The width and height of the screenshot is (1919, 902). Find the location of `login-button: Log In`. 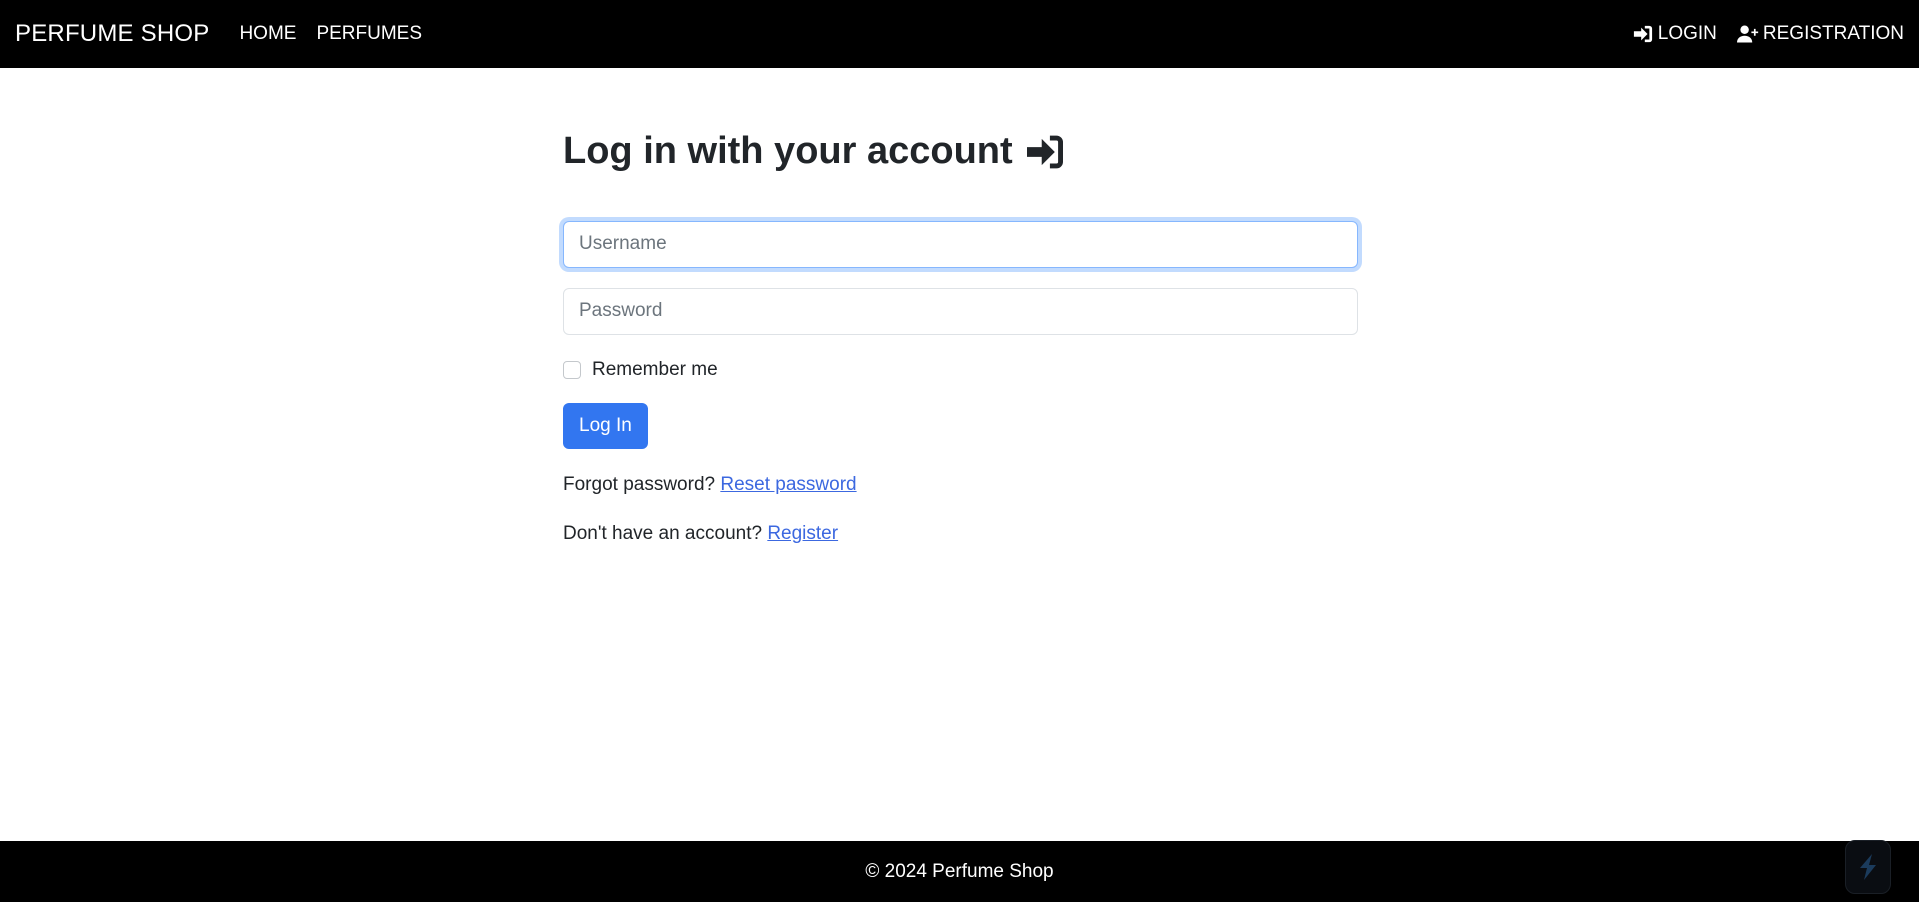

login-button: Log In is located at coordinates (605, 425).